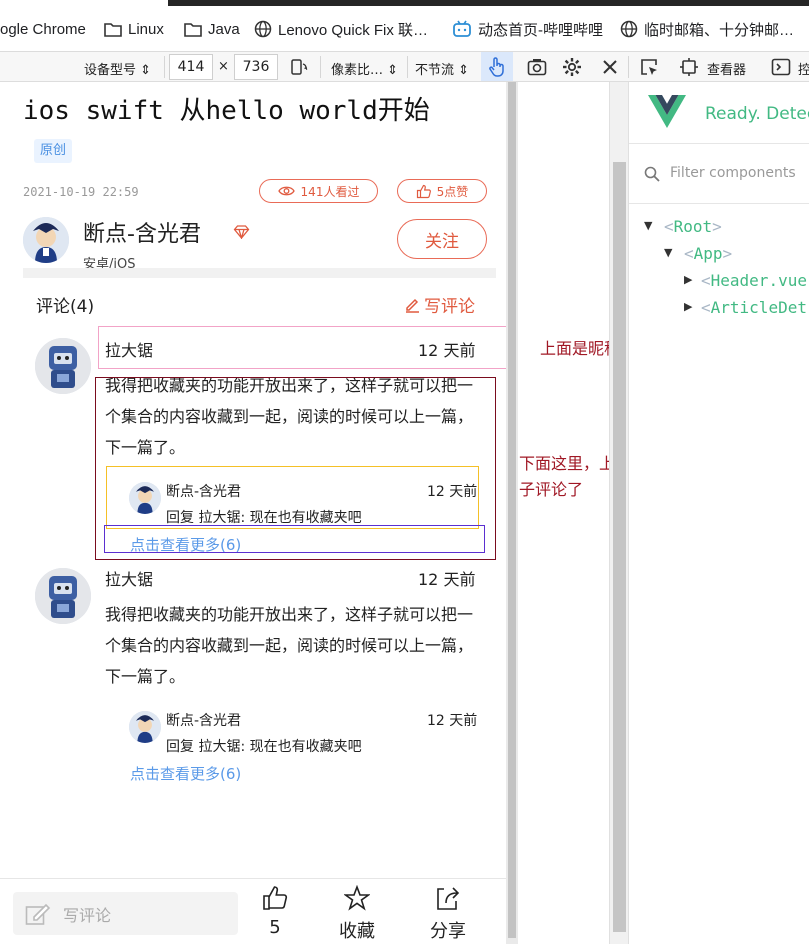 The width and height of the screenshot is (809, 944). Describe the element at coordinates (462, 28) in the screenshot. I see `bilibili-icon` at that location.